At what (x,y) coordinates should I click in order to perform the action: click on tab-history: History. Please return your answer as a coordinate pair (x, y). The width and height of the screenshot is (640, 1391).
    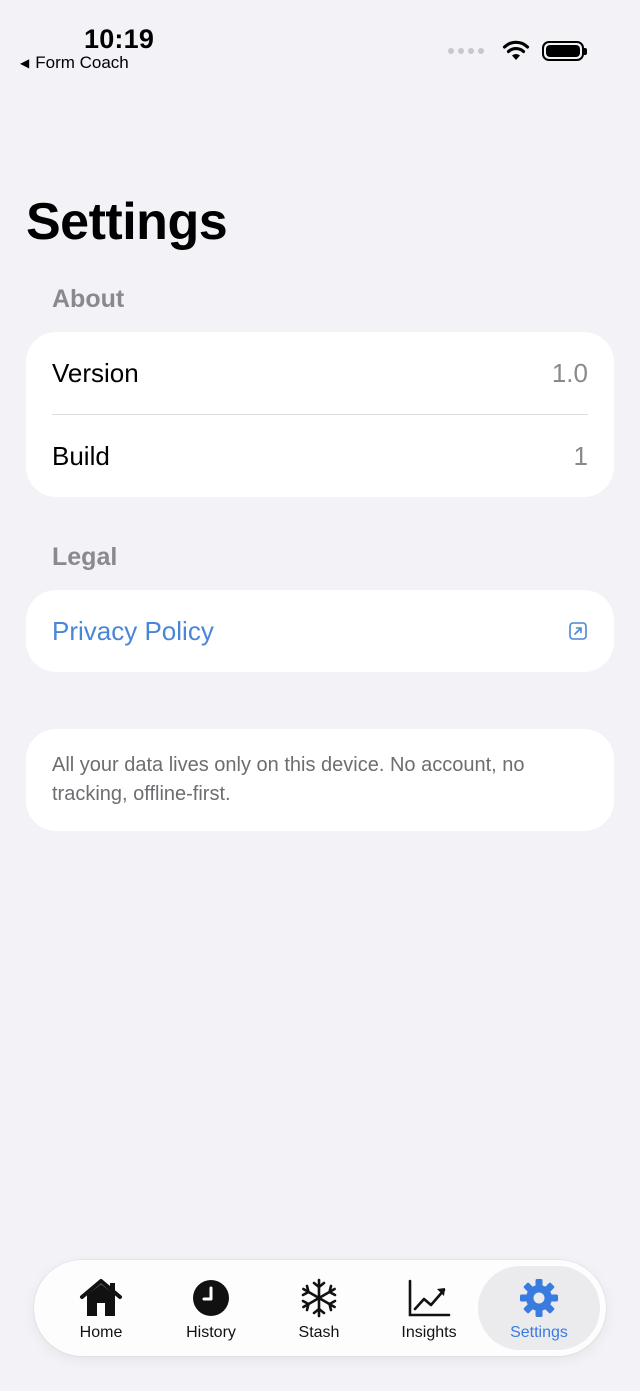
    Looking at the image, I should click on (211, 1308).